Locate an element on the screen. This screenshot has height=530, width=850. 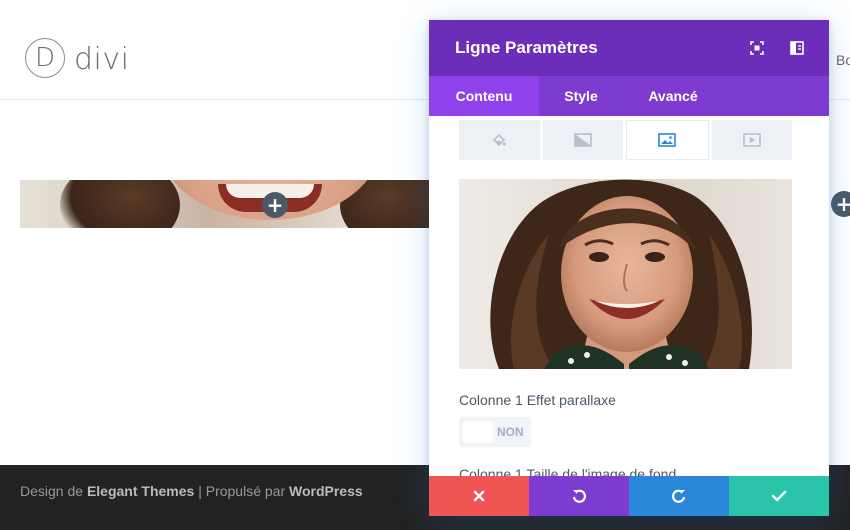
cancel-button is located at coordinates (479, 496).